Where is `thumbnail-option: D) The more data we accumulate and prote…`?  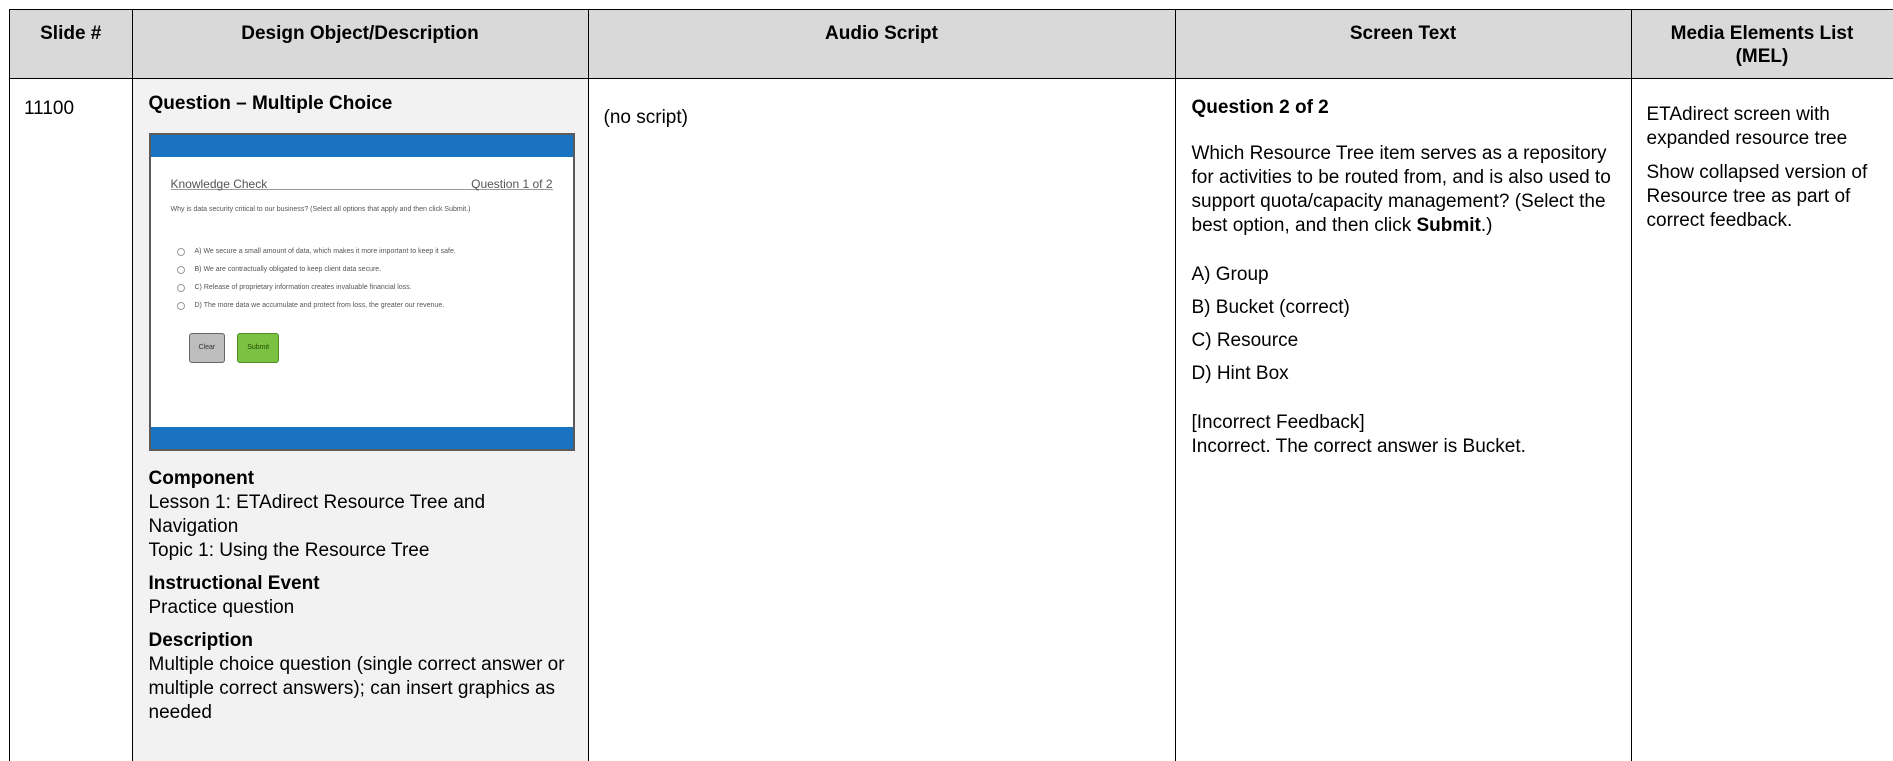
thumbnail-option: D) The more data we accumulate and prote… is located at coordinates (364, 306).